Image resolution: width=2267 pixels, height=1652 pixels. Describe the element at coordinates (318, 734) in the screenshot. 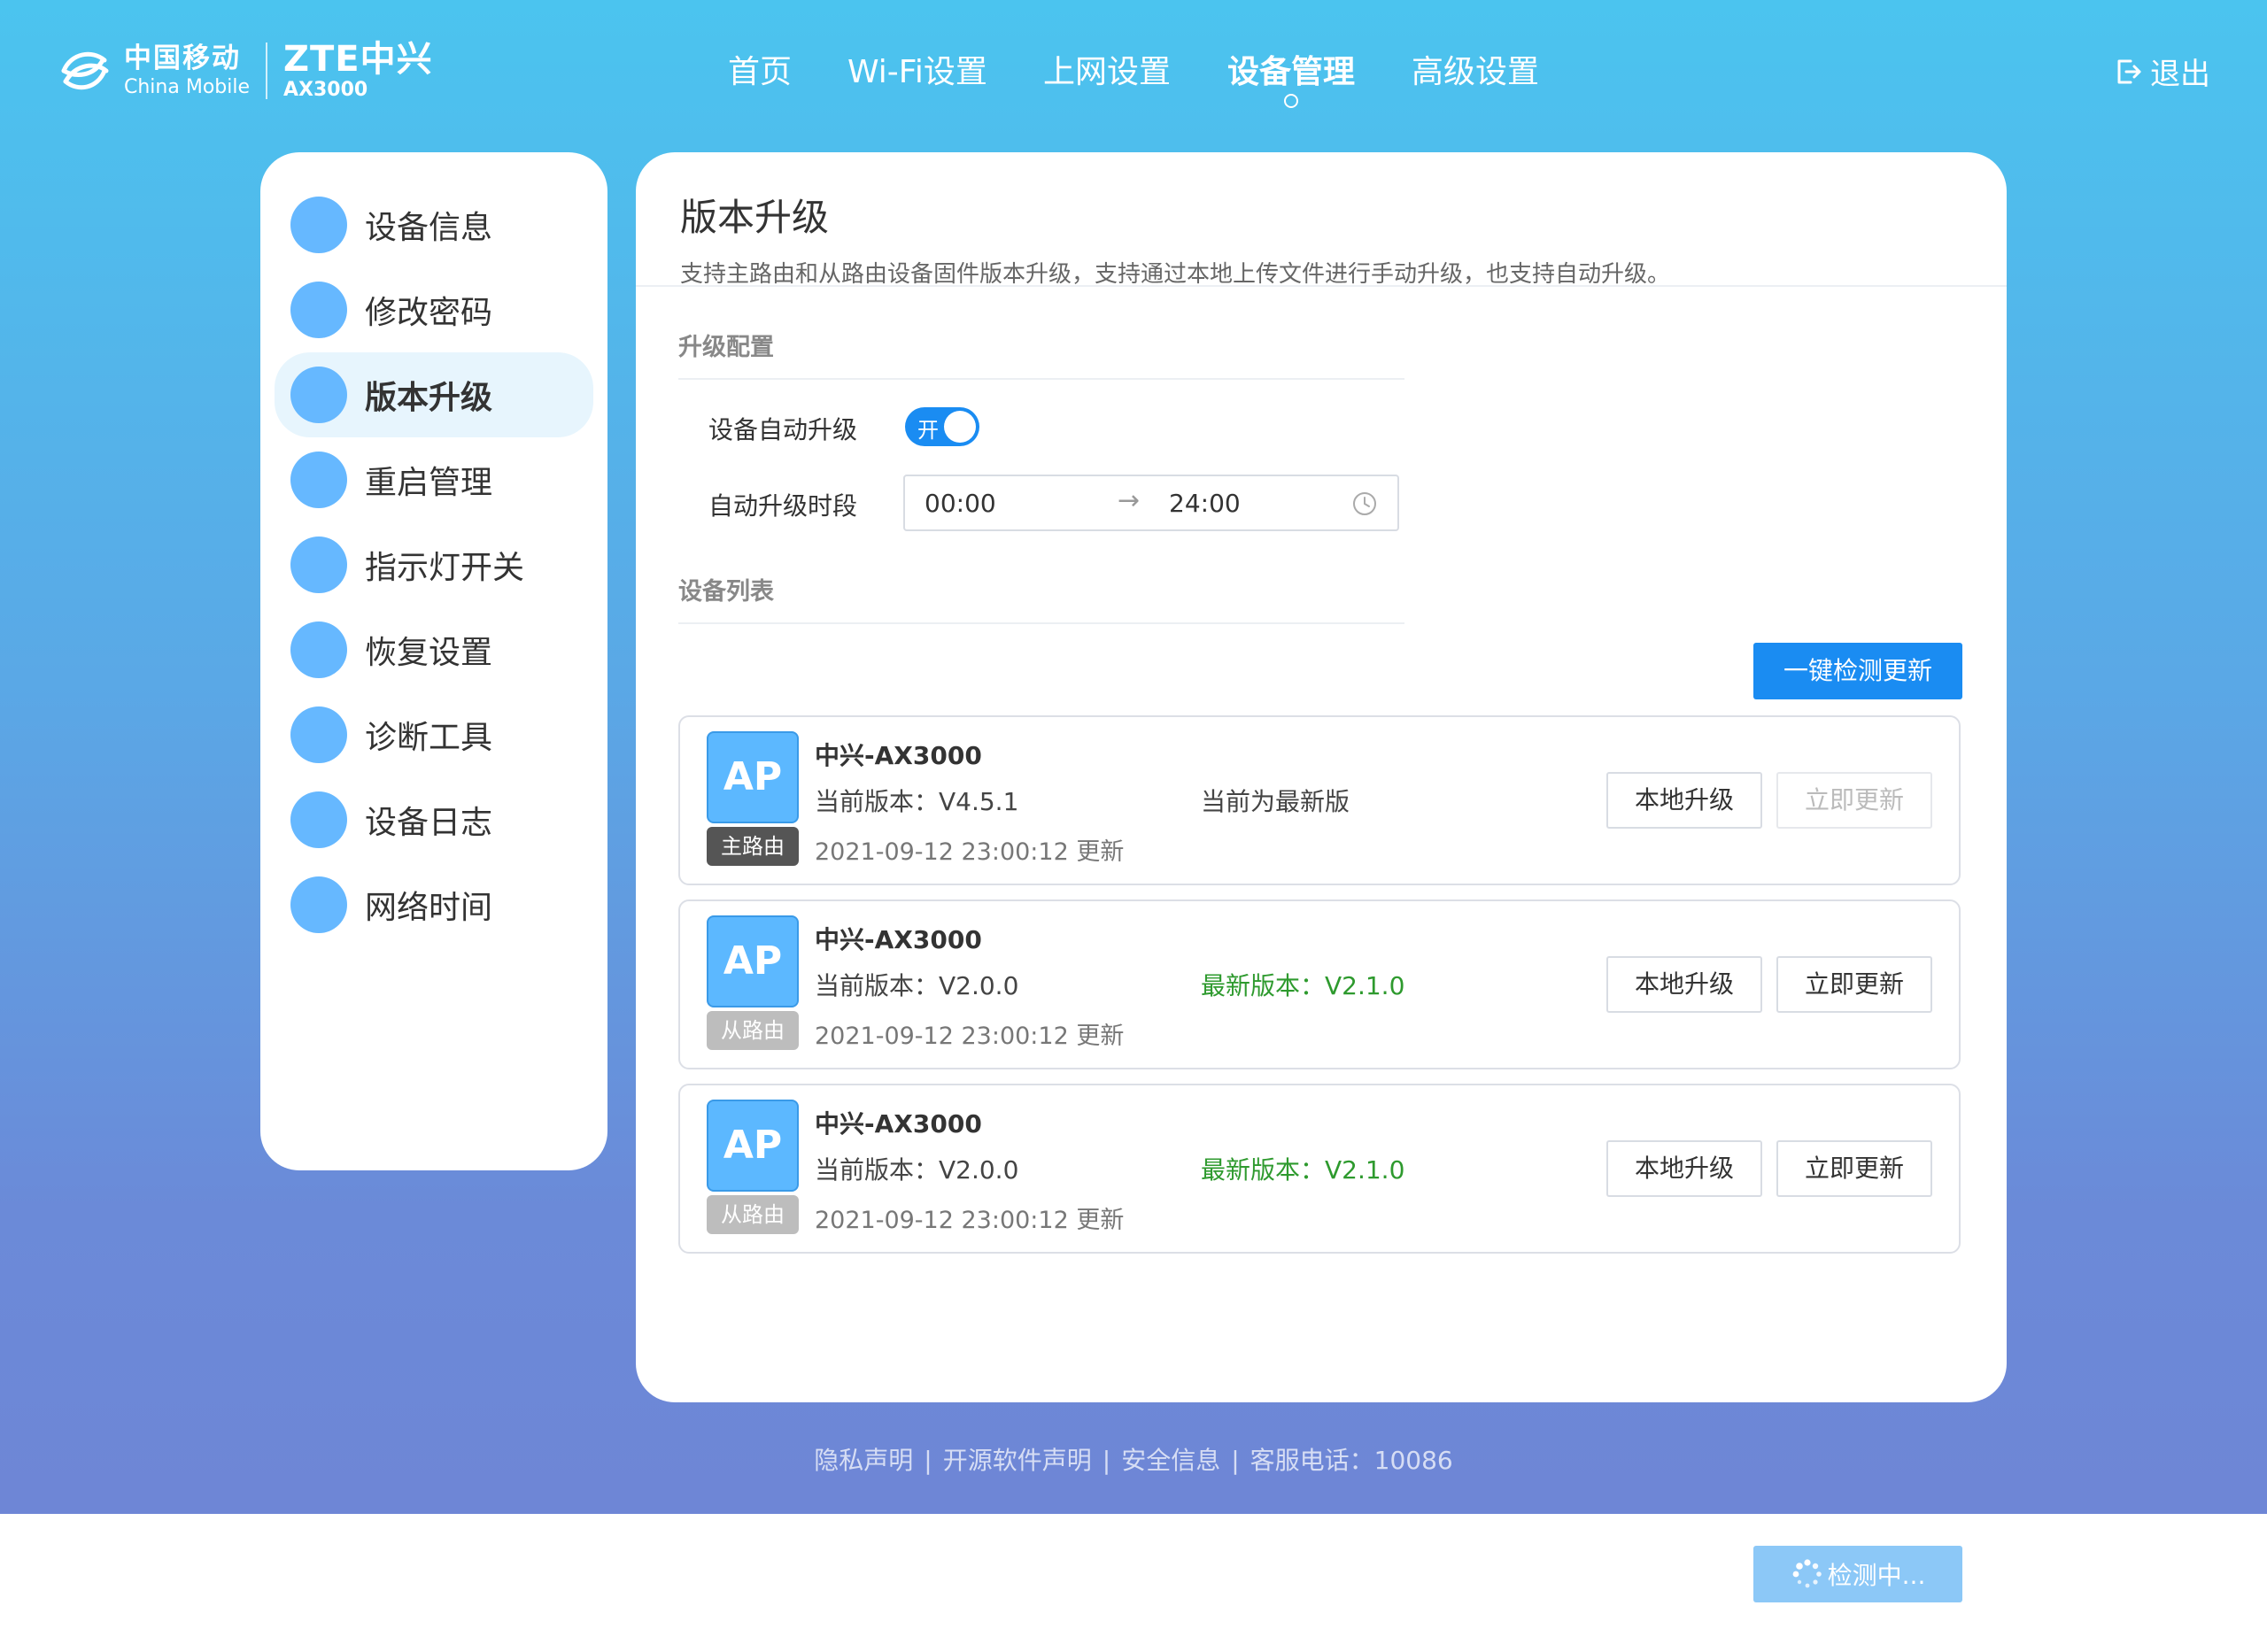

I see `diagnostics-icon` at that location.